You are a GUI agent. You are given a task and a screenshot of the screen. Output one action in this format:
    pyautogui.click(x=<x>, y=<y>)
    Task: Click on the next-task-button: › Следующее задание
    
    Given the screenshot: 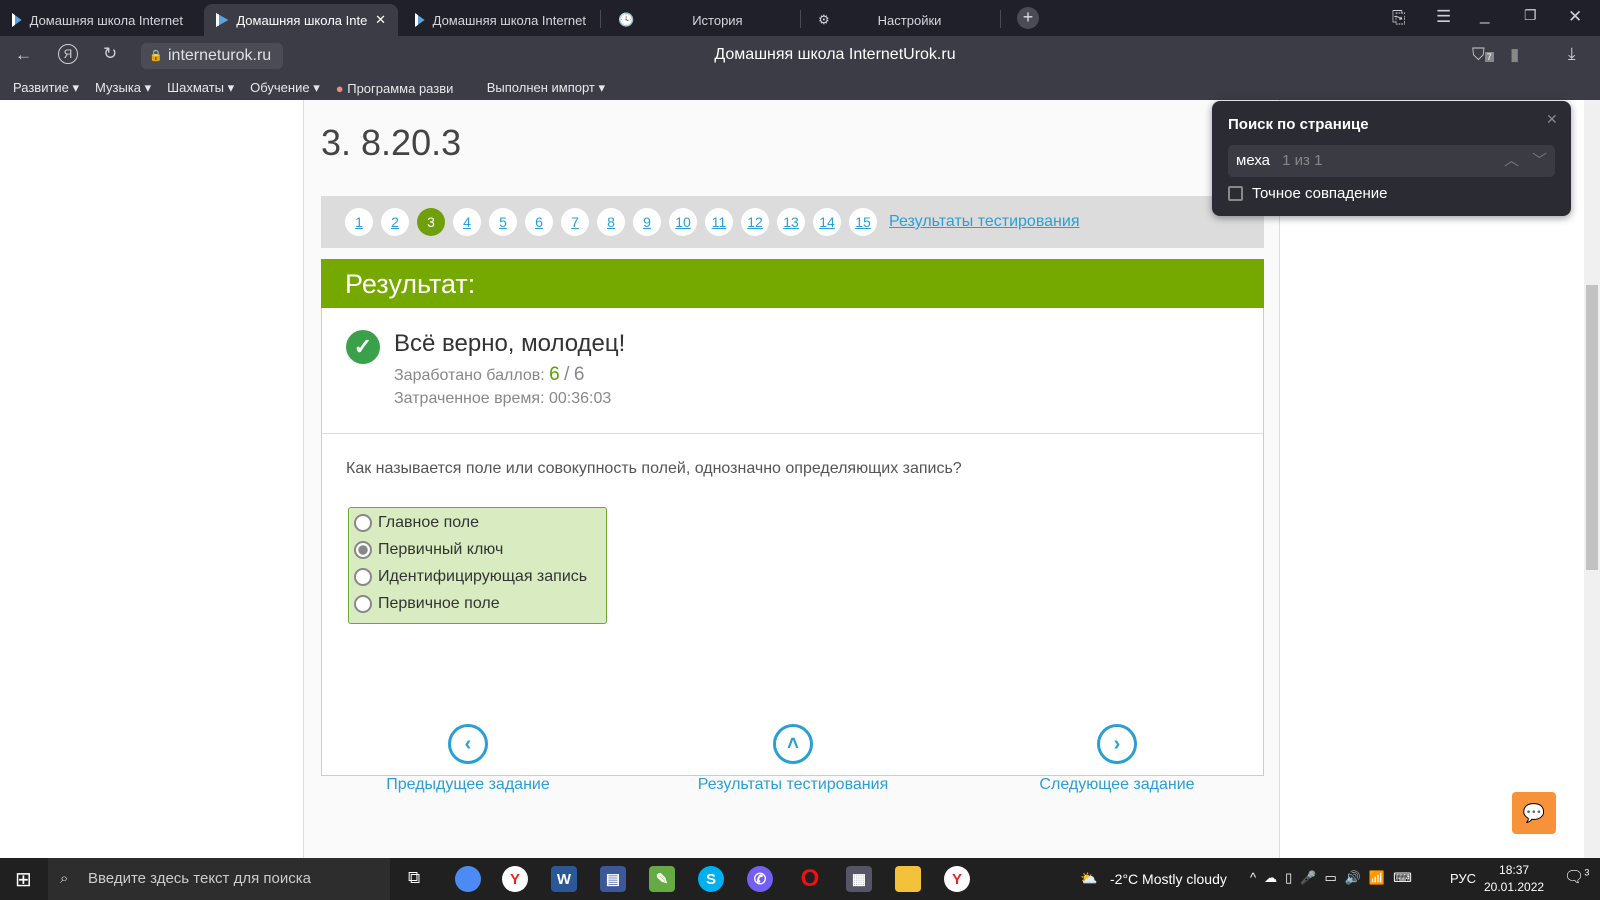 What is the action you would take?
    pyautogui.click(x=1117, y=759)
    